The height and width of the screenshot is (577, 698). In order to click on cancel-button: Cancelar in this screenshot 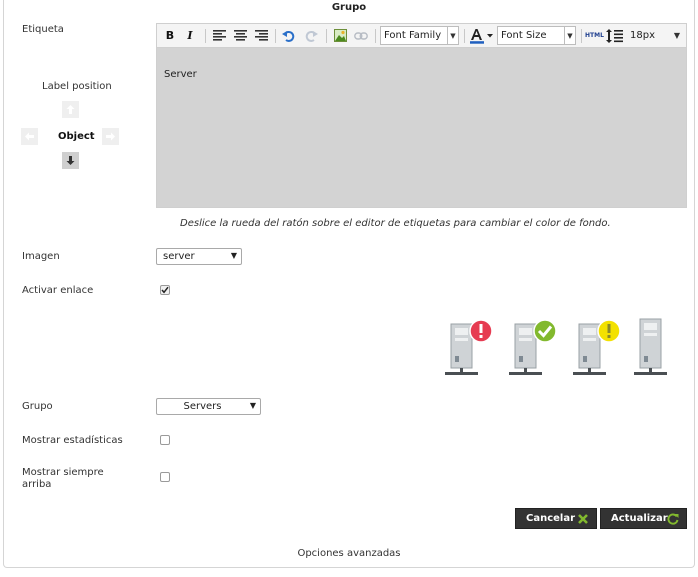, I will do `click(556, 518)`.